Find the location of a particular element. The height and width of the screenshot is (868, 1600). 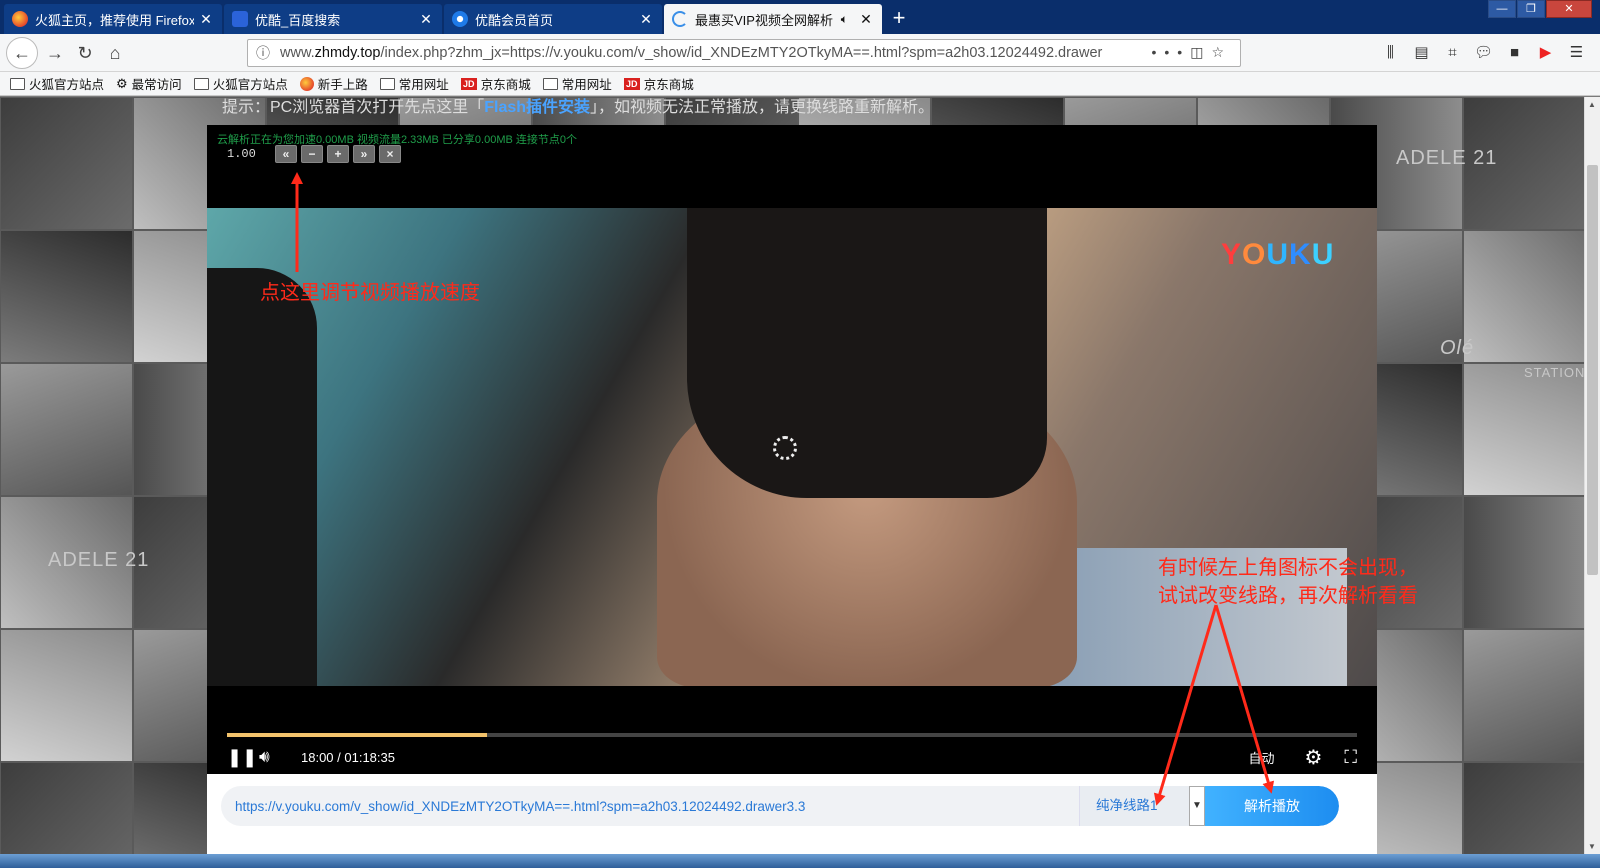

scrollbar-thumb is located at coordinates (1592, 370).